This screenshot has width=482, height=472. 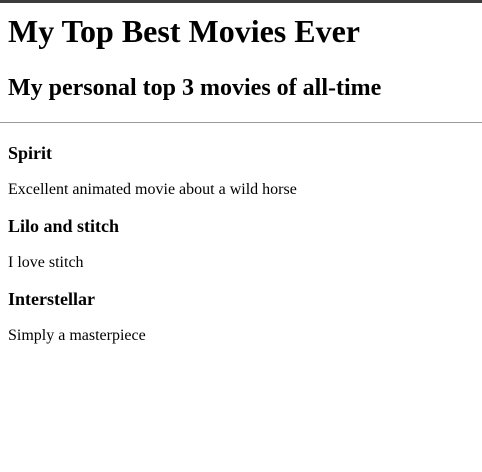 I want to click on movie-item: Lilo and stitch I love stitch, so click(x=245, y=244).